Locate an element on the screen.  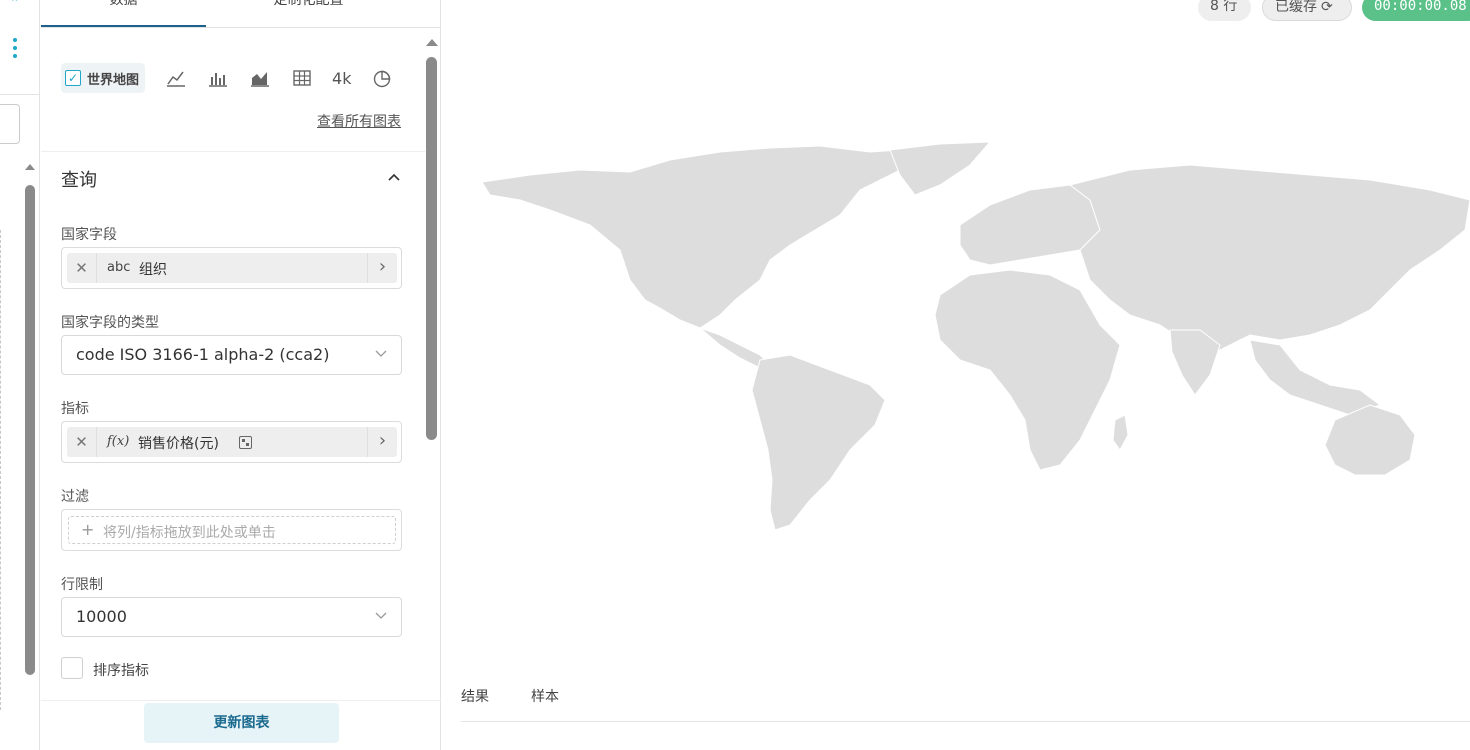
cached-badge: 已缓存 ⟳ is located at coordinates (1307, 10).